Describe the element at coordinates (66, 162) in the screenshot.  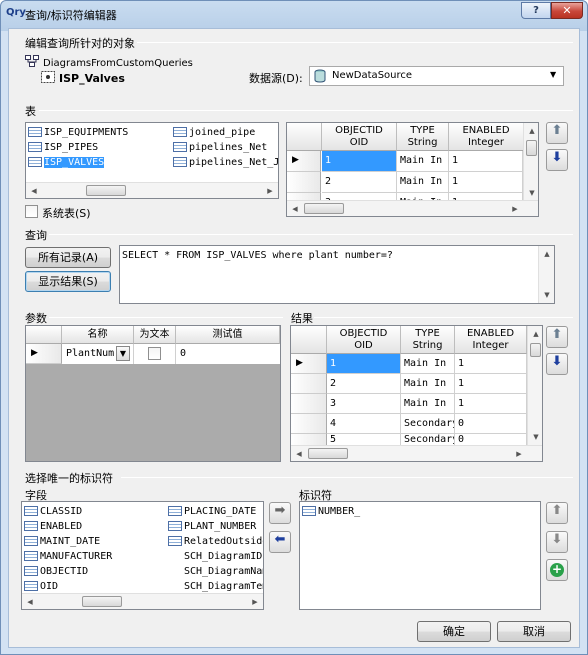
I see `list-item-selected: ISP_VALVES` at that location.